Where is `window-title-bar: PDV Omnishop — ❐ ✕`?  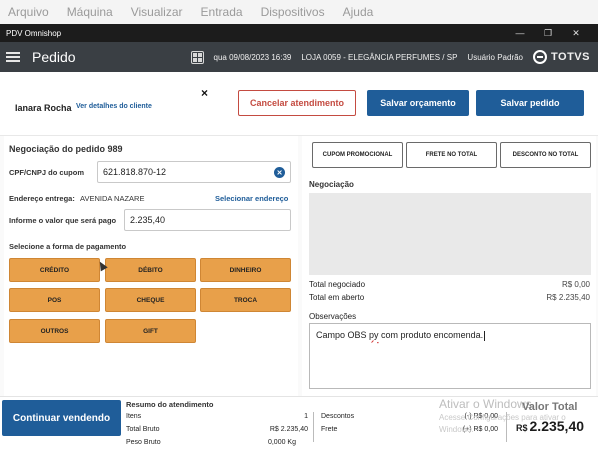 window-title-bar: PDV Omnishop — ❐ ✕ is located at coordinates (299, 33).